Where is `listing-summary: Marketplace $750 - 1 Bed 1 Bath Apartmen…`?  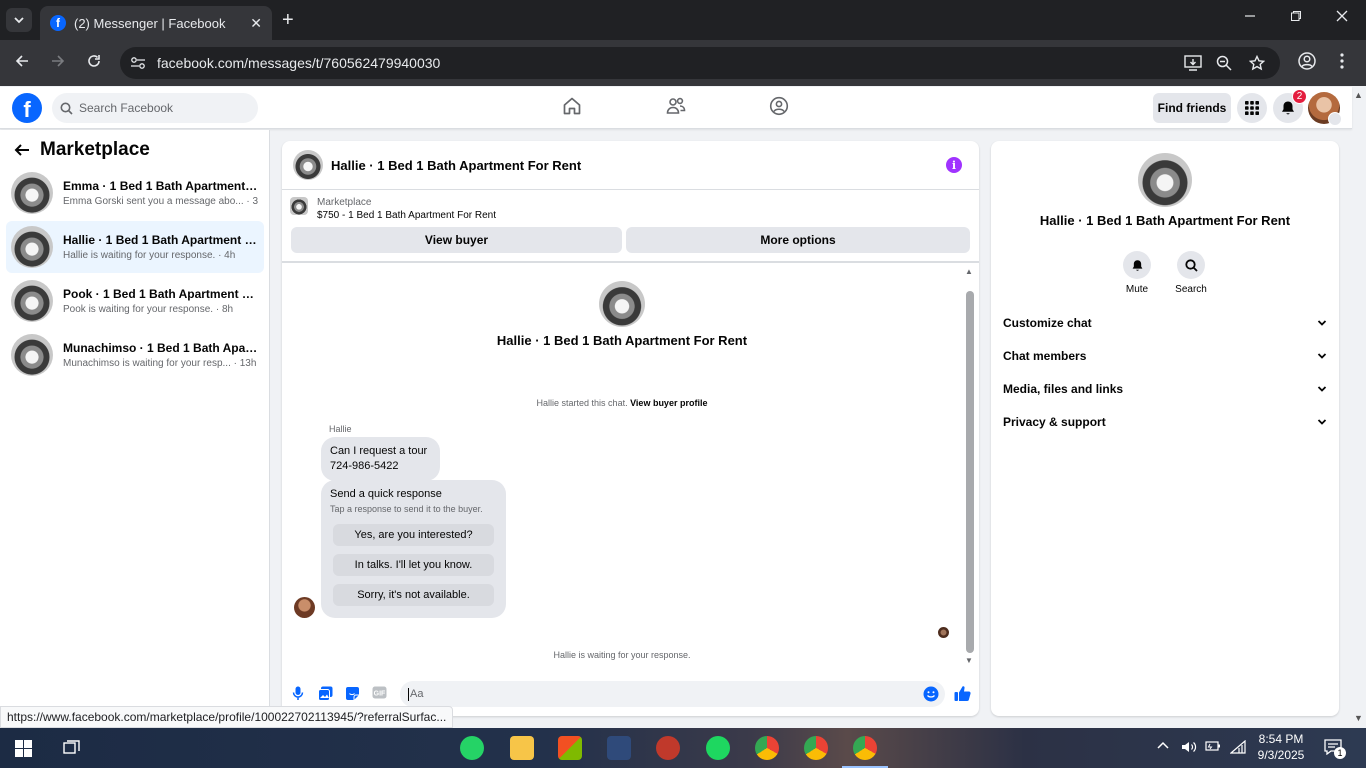
listing-summary: Marketplace $750 - 1 Bed 1 Bath Apartmen… is located at coordinates (393, 209).